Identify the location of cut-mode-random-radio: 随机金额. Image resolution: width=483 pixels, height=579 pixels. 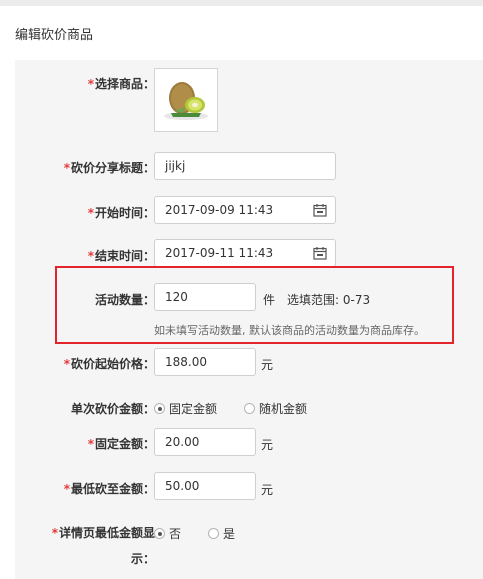
(275, 408).